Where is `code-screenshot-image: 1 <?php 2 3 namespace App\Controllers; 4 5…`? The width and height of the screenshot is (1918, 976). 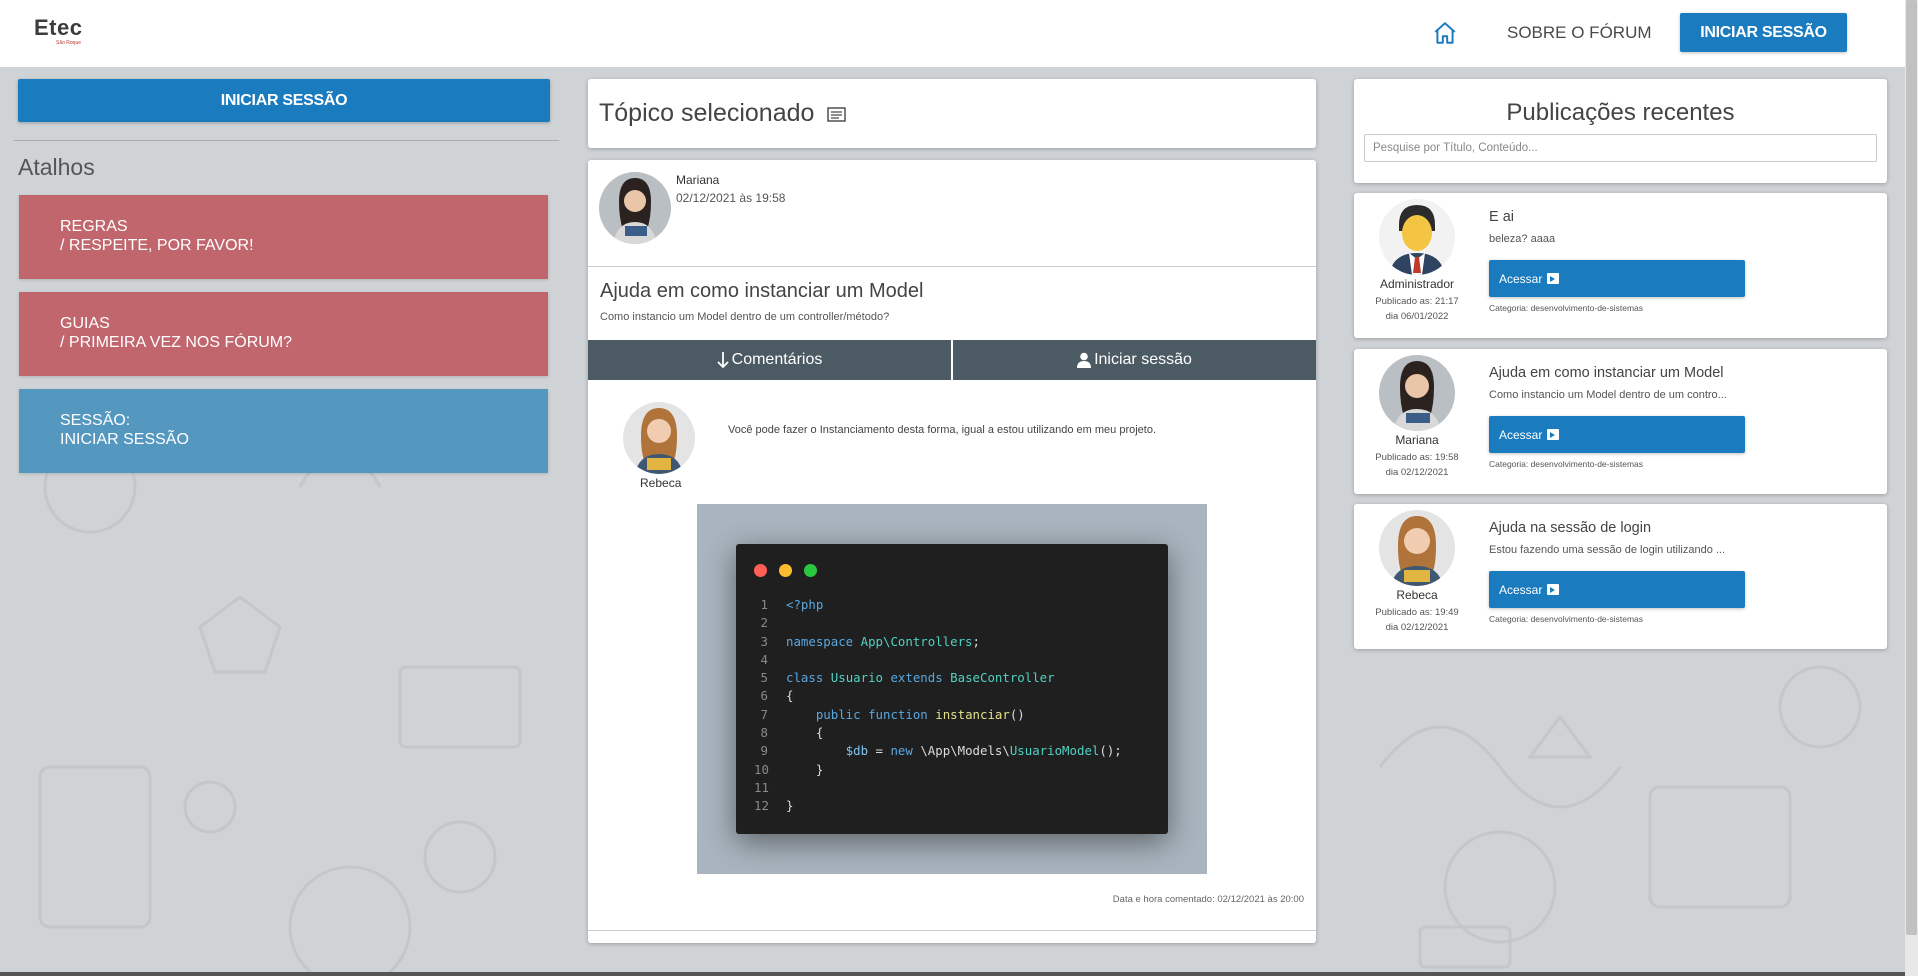 code-screenshot-image: 1 <?php 2 3 namespace App\Controllers; 4 5… is located at coordinates (952, 689).